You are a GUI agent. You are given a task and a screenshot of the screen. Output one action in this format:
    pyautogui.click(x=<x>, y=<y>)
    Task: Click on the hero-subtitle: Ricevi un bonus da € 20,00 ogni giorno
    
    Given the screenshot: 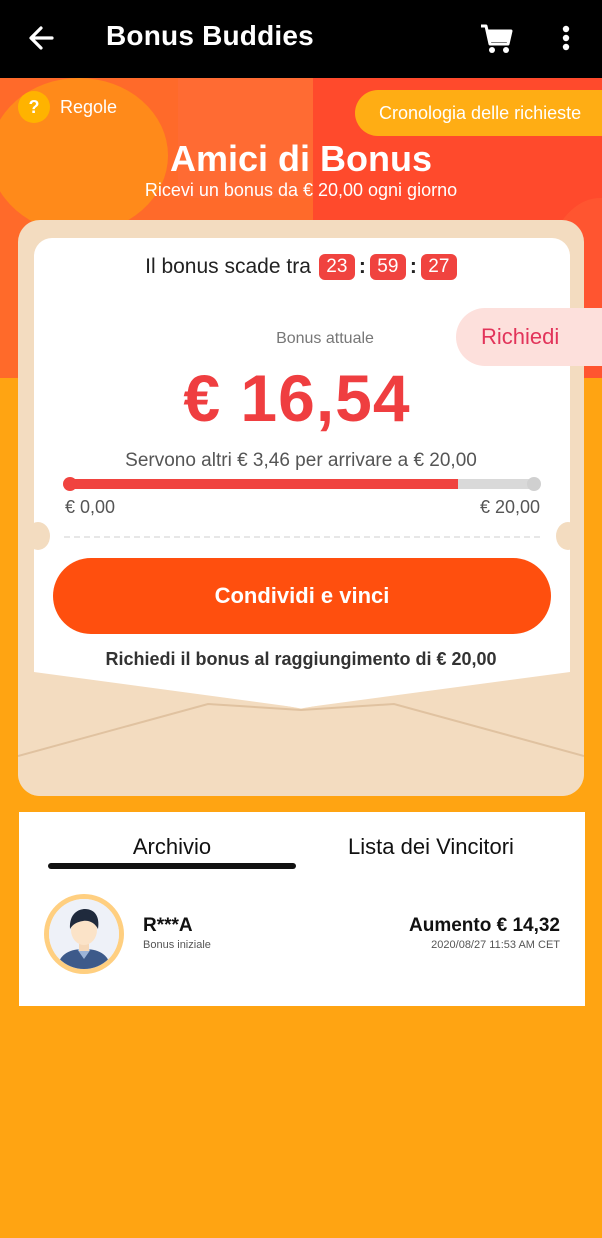 What is the action you would take?
    pyautogui.click(x=301, y=190)
    